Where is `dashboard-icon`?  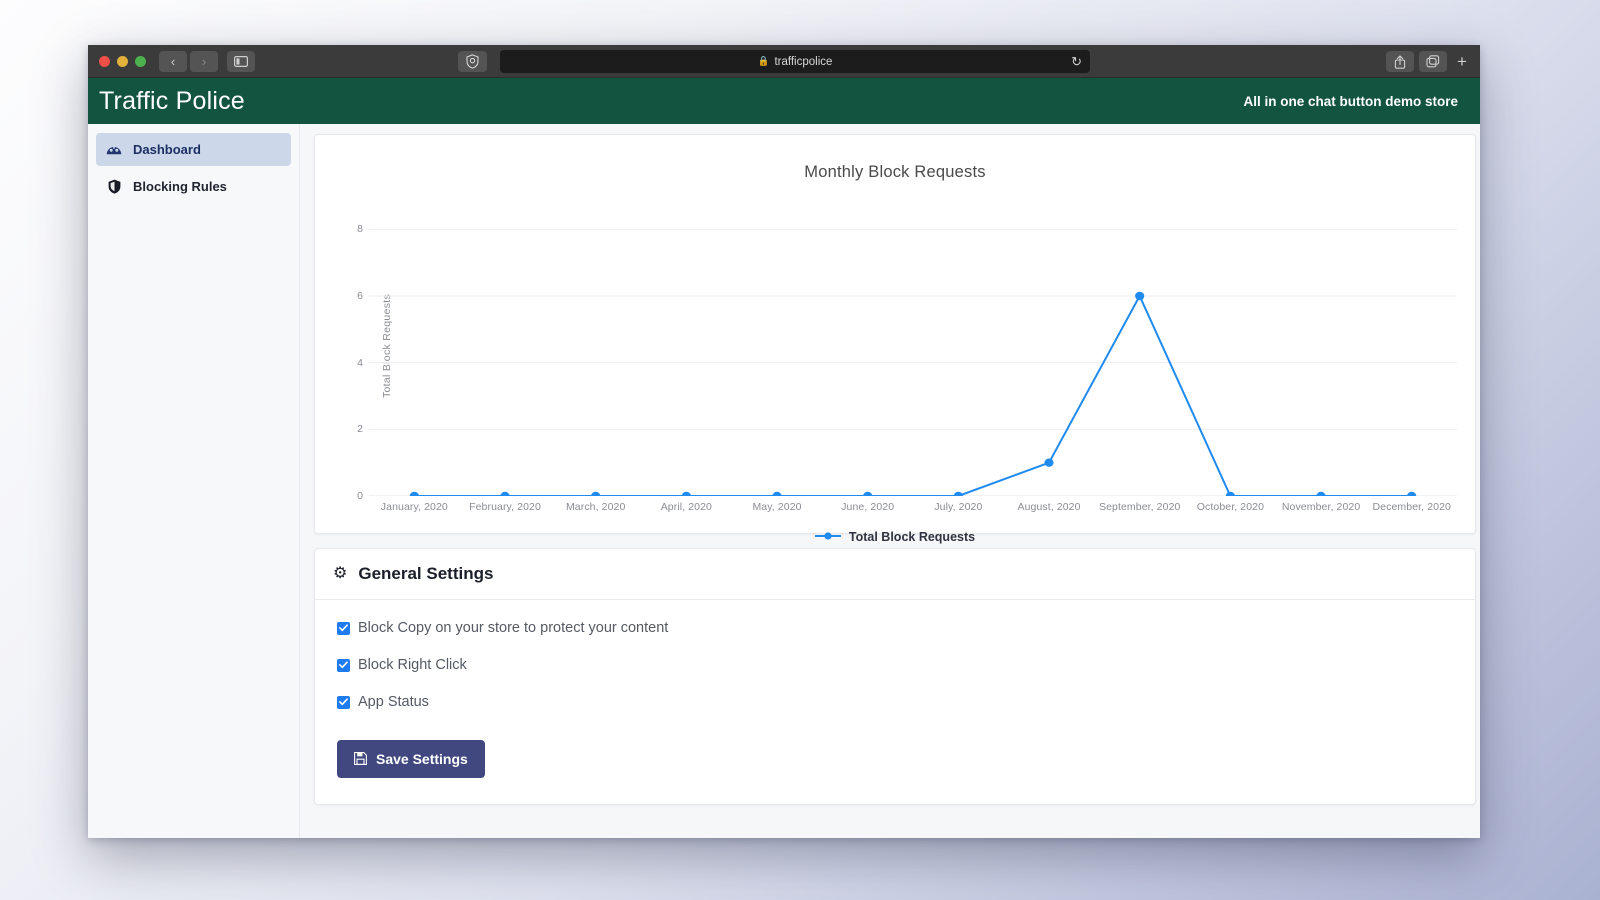
dashboard-icon is located at coordinates (114, 150).